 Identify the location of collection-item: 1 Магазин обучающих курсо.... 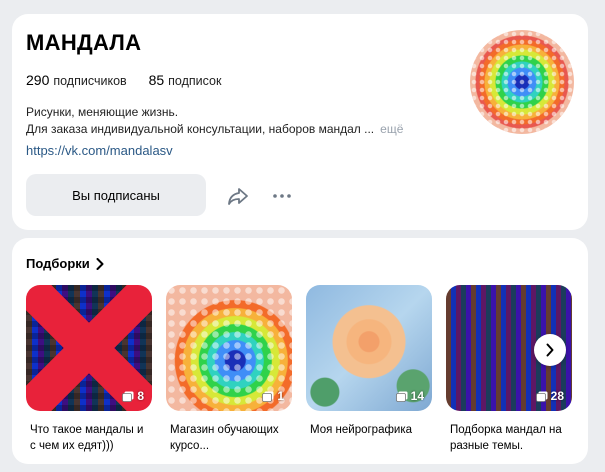
(229, 369).